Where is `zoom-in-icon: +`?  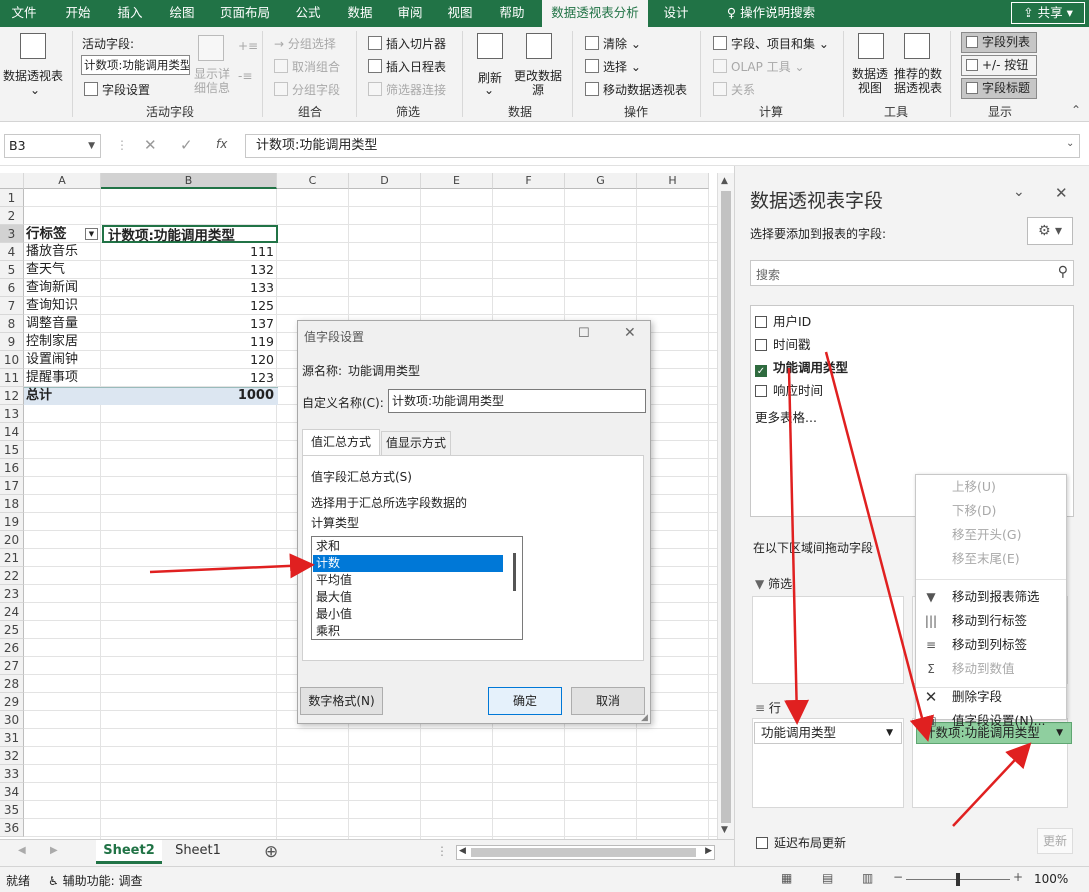 zoom-in-icon: + is located at coordinates (1018, 877).